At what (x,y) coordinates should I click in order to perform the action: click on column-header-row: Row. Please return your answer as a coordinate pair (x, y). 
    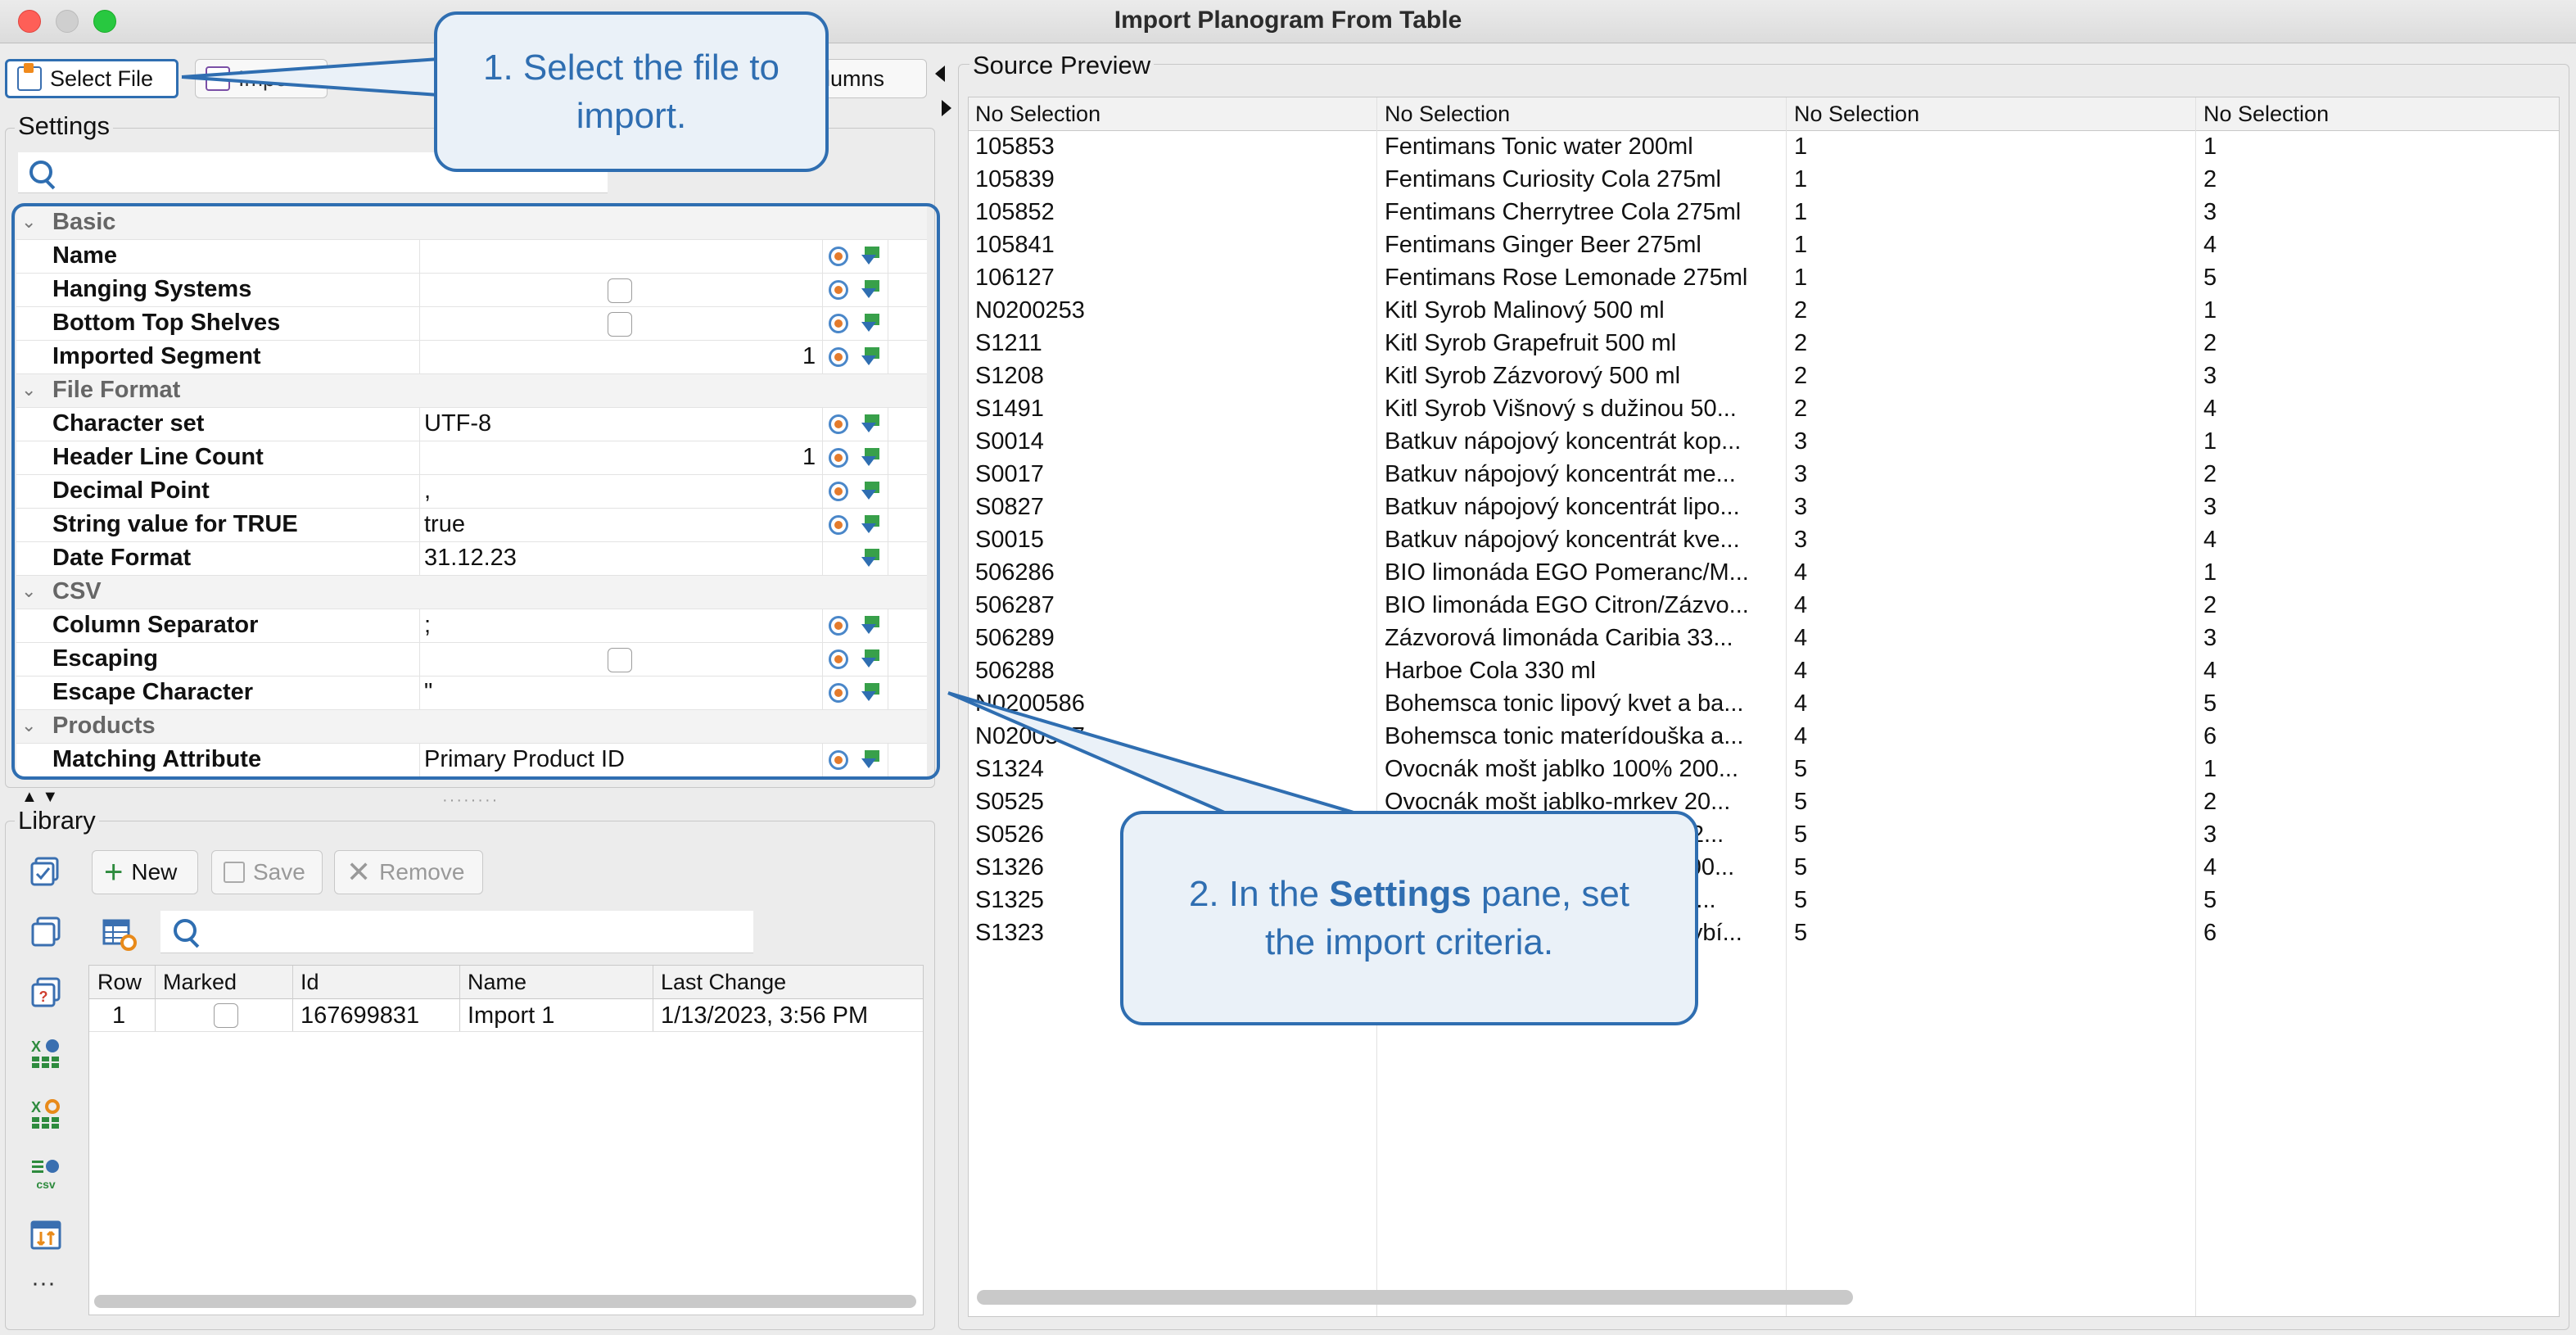
    Looking at the image, I should click on (119, 983).